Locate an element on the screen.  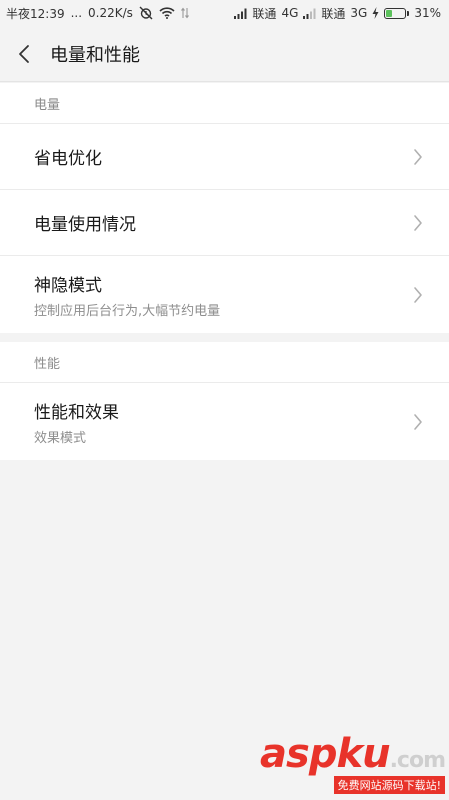
back-arrow-icon is located at coordinates (24, 53).